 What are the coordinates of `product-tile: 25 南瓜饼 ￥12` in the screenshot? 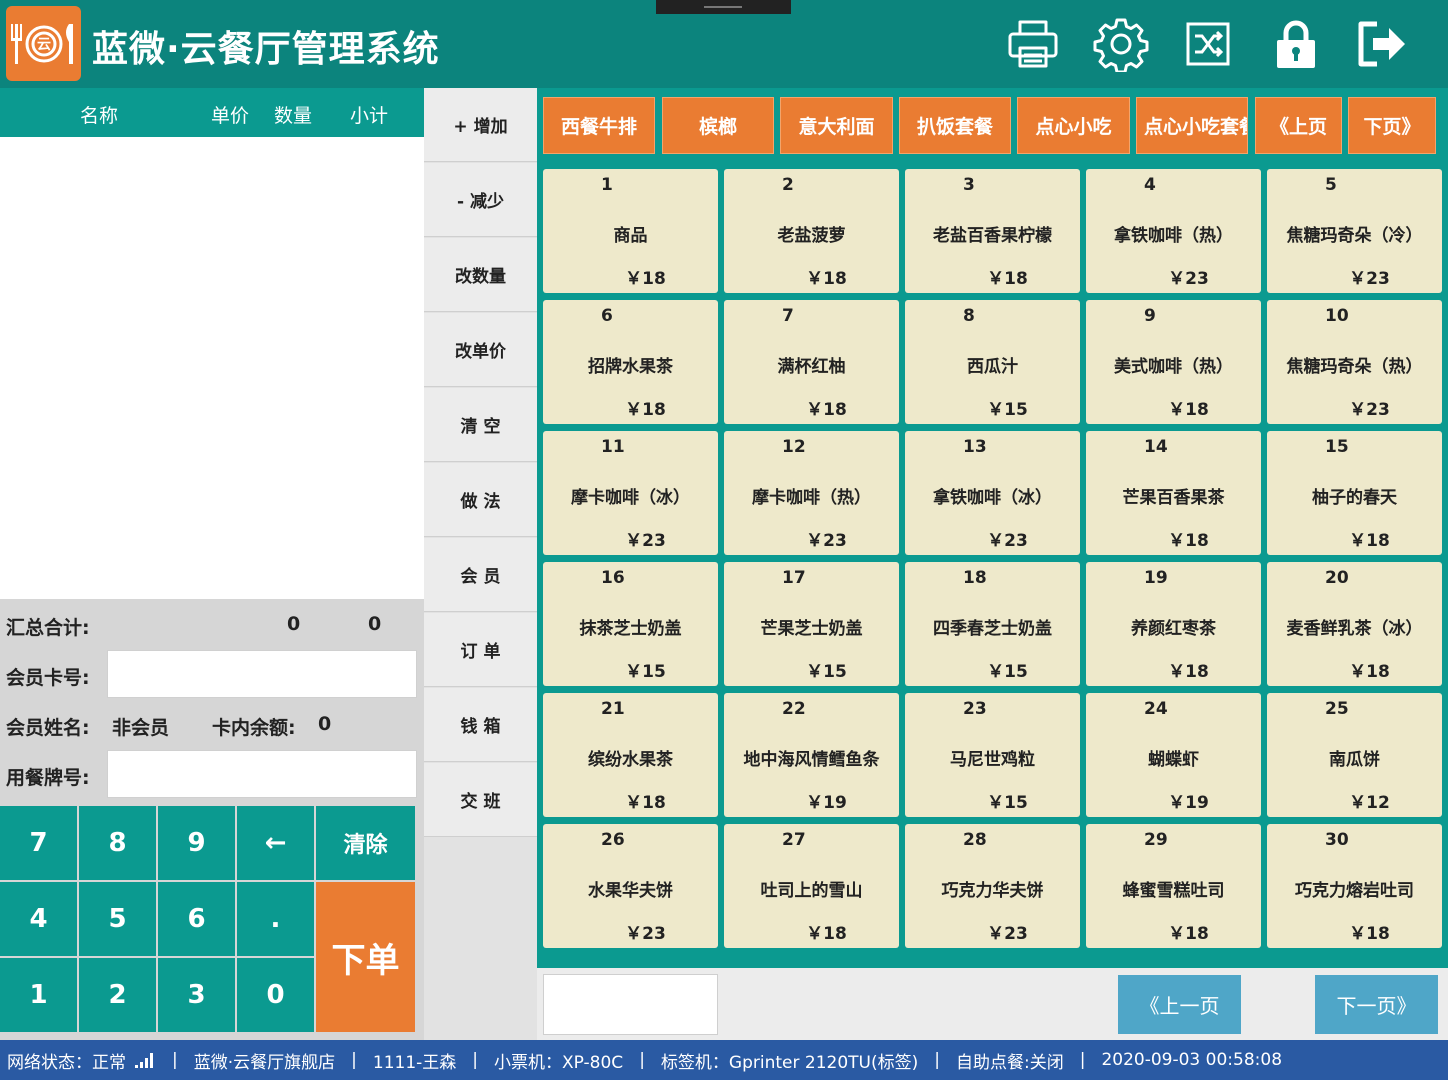 It's located at (1354, 755).